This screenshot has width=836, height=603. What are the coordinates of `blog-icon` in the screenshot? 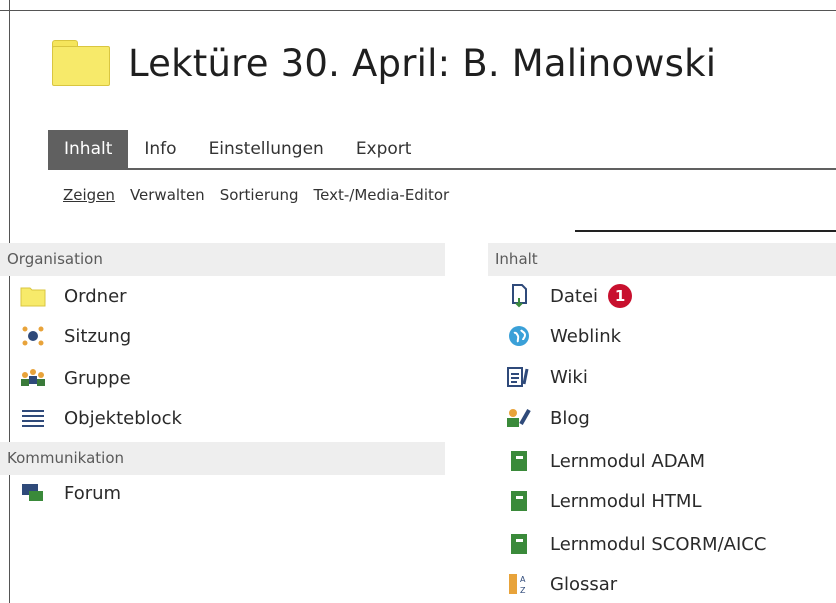 It's located at (519, 418).